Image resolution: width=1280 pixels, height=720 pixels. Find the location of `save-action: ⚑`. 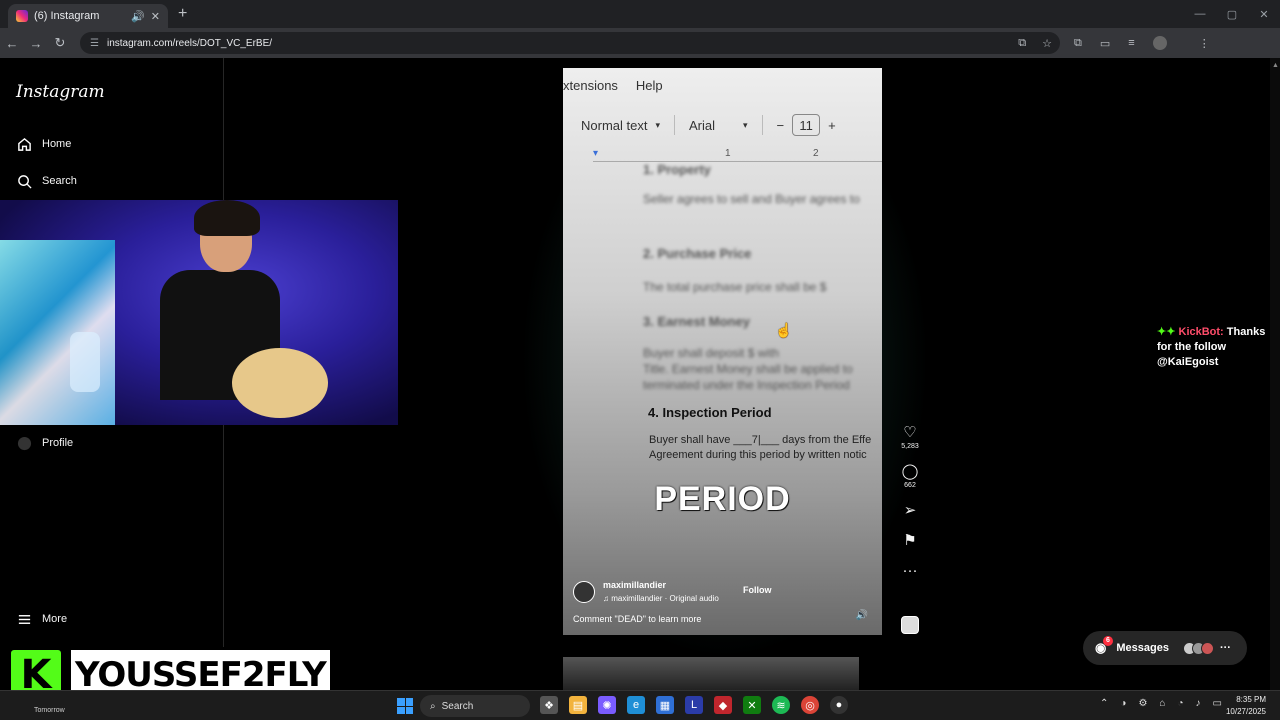

save-action: ⚑ is located at coordinates (910, 541).